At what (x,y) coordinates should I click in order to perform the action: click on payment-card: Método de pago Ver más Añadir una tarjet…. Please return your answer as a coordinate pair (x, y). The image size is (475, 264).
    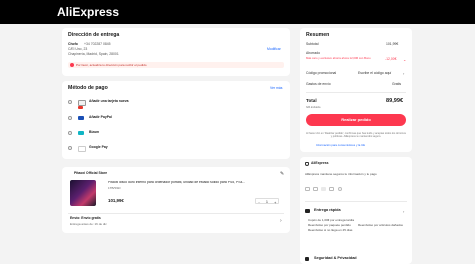
    Looking at the image, I should click on (176, 120).